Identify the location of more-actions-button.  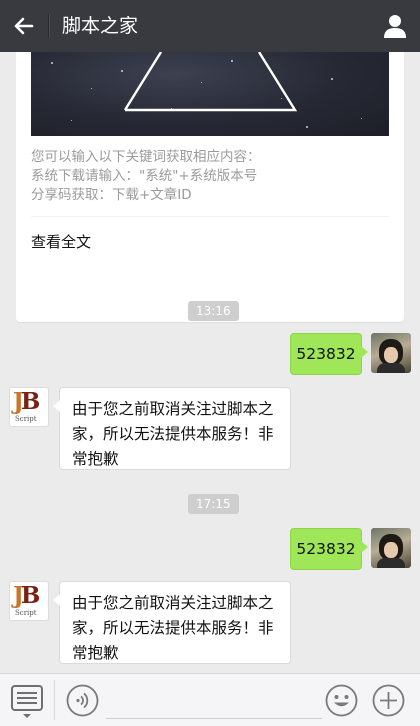
(388, 700).